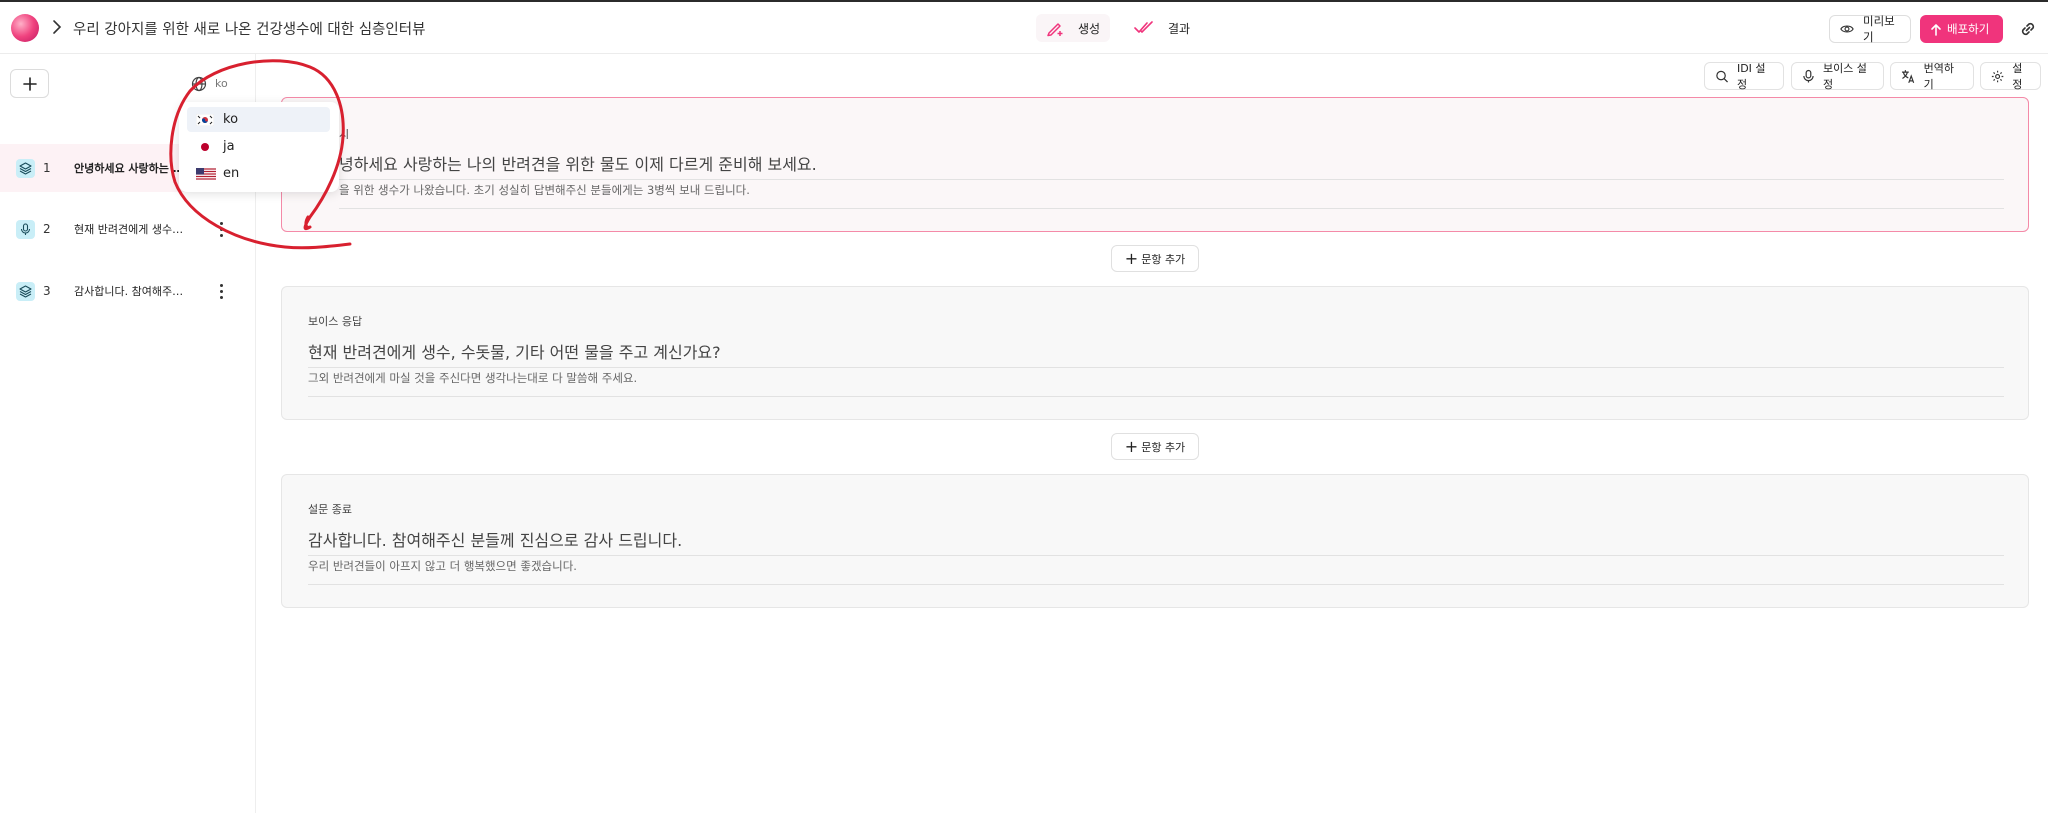 The width and height of the screenshot is (2048, 813). I want to click on translate-button: 번역하기, so click(1932, 76).